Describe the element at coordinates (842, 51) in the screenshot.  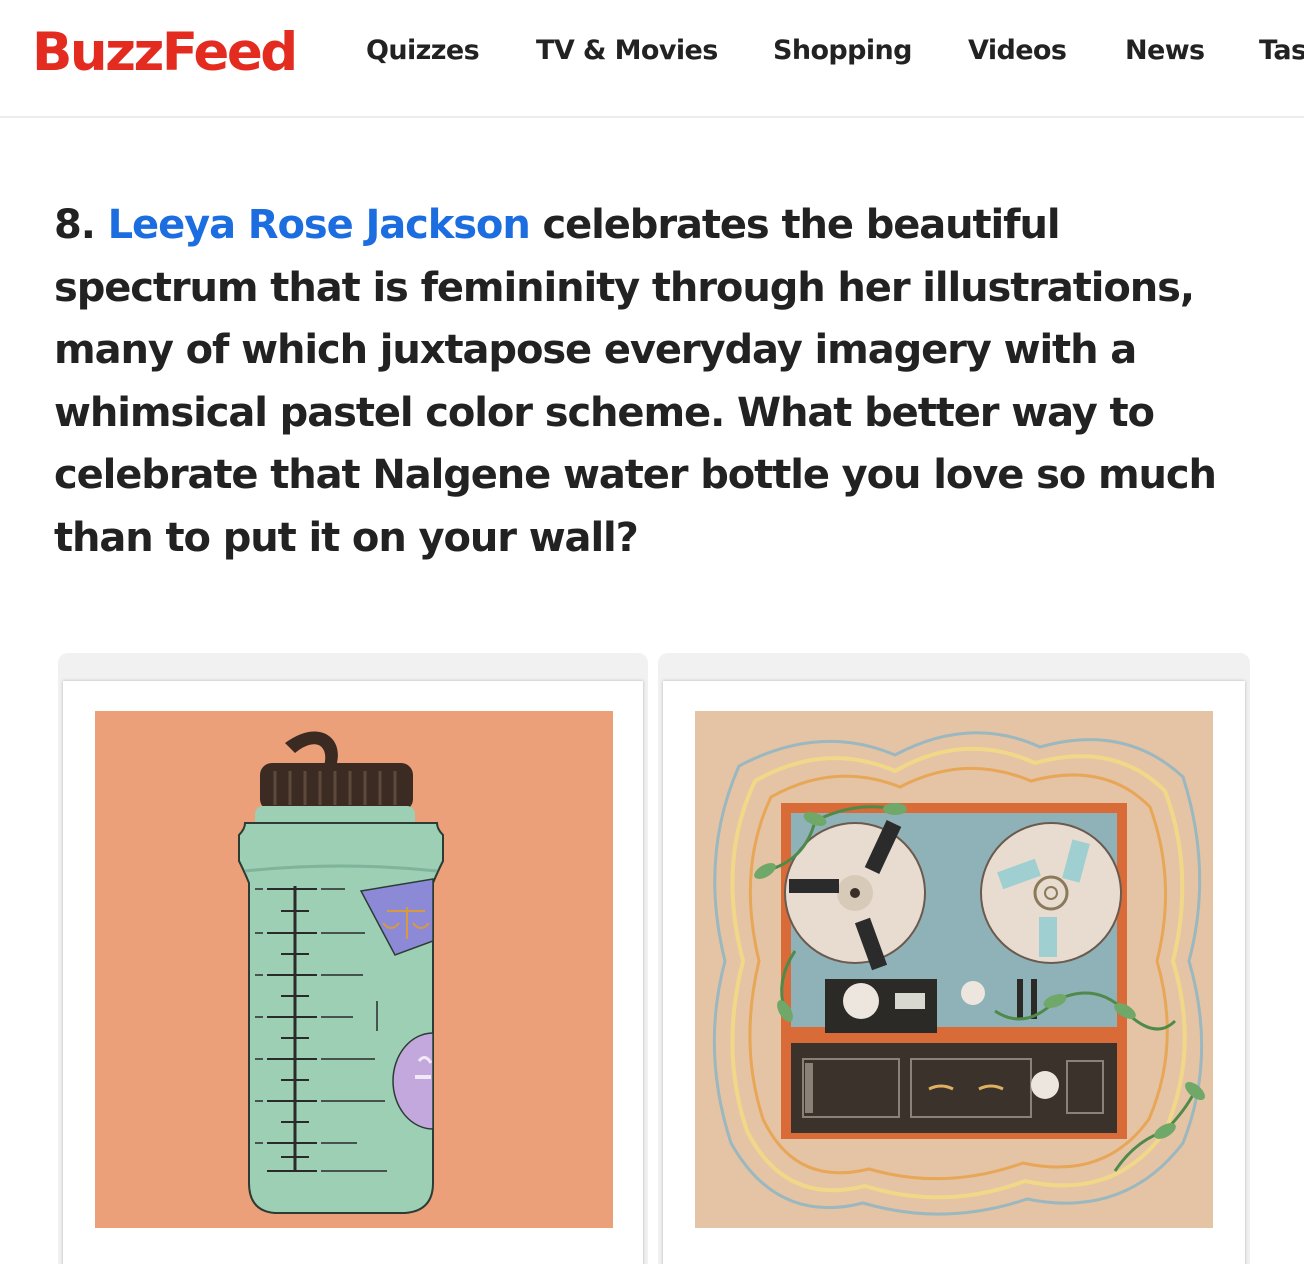
I see `nav-item-shopping: Shopping` at that location.